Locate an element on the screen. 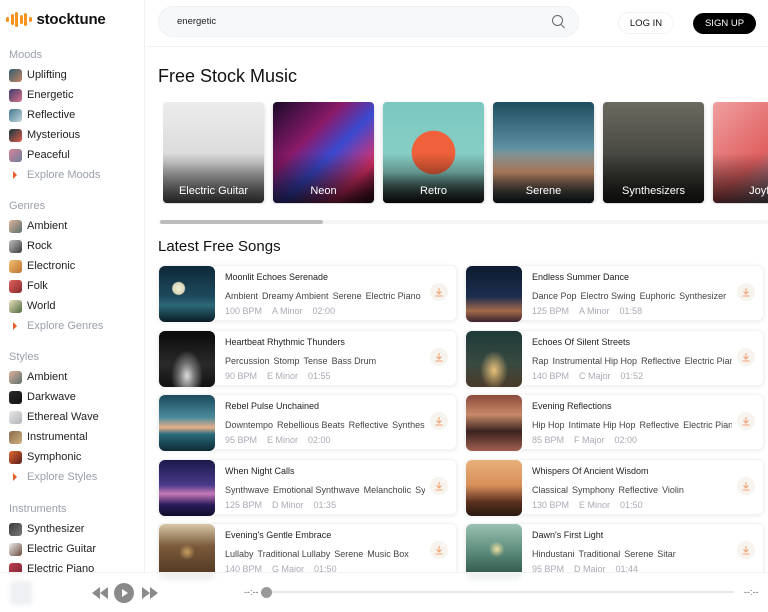 This screenshot has width=768, height=612. sidebar-item-uplifting: Uplifting is located at coordinates (74, 75).